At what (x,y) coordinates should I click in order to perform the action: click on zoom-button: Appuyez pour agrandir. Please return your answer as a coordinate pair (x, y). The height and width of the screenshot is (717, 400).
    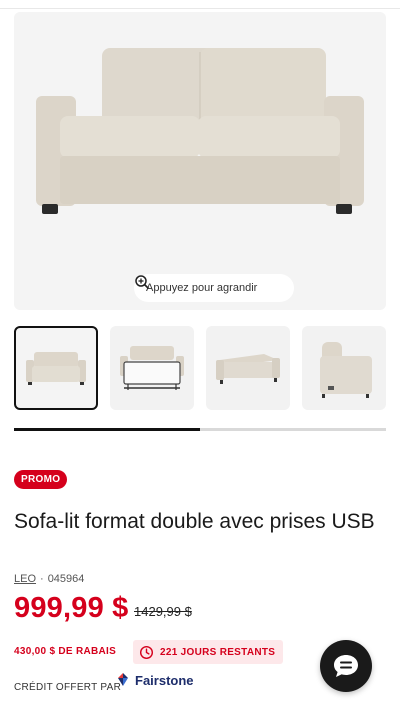
    Looking at the image, I should click on (214, 288).